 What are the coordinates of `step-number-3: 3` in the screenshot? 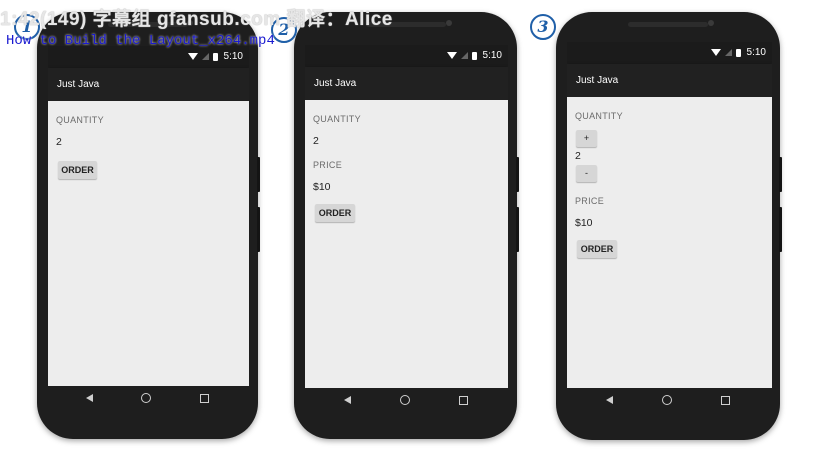 It's located at (543, 27).